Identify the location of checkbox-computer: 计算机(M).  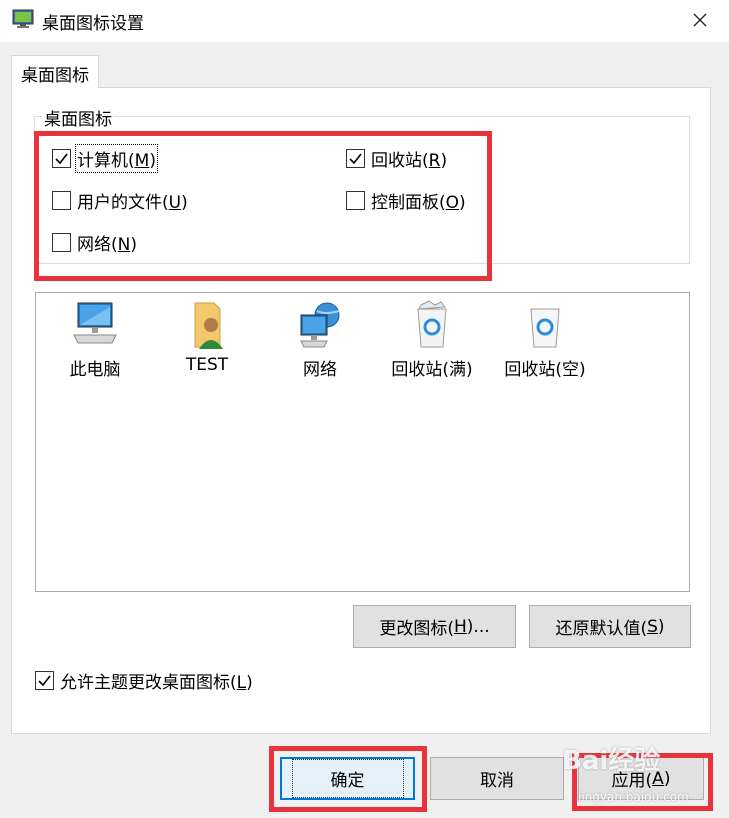
(105, 158).